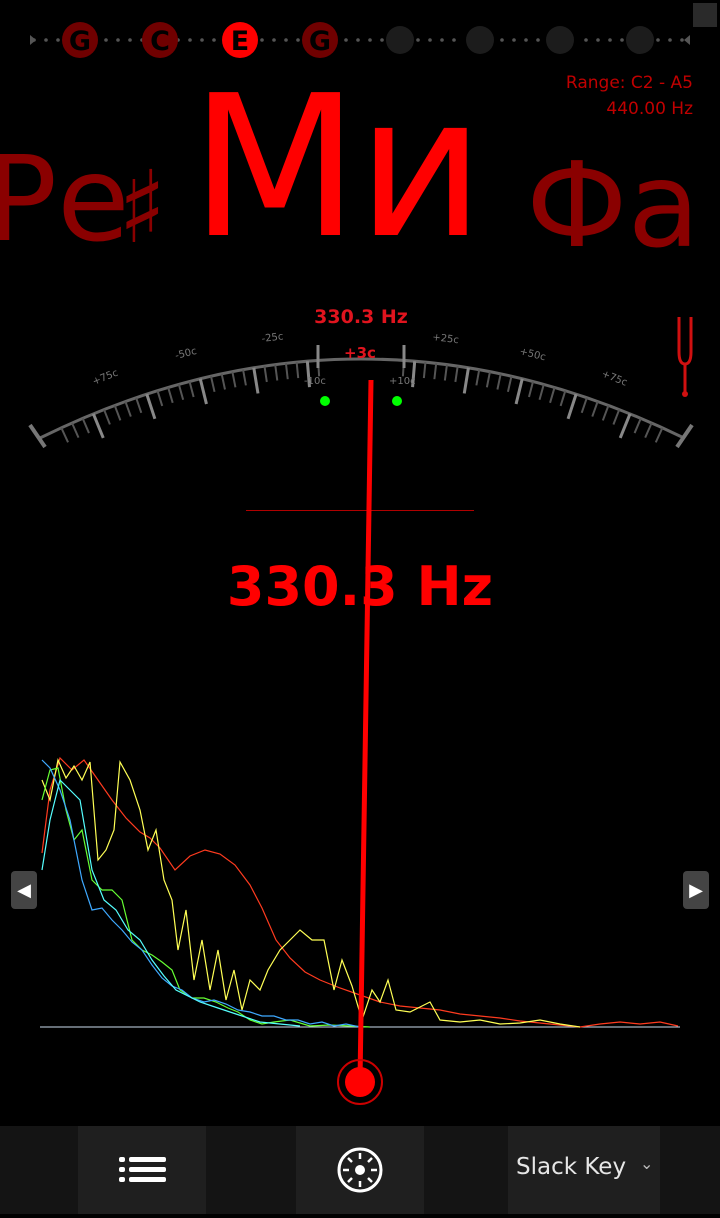 The height and width of the screenshot is (1218, 720). What do you see at coordinates (361, 317) in the screenshot?
I see `meter-frequency: 330.3 Hz` at bounding box center [361, 317].